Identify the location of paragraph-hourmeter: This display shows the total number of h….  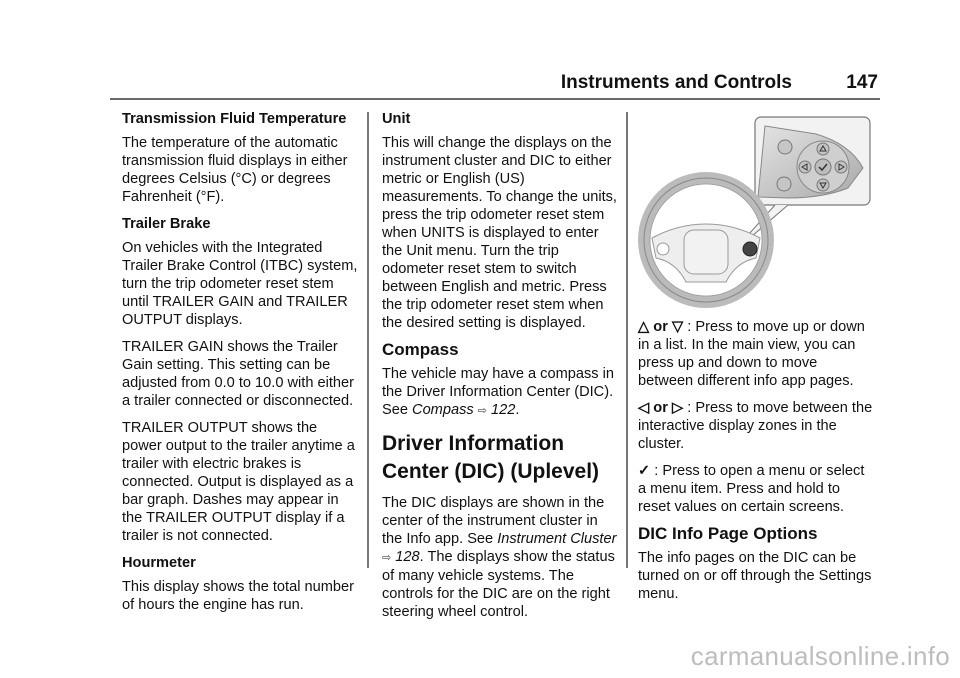
(238, 596).